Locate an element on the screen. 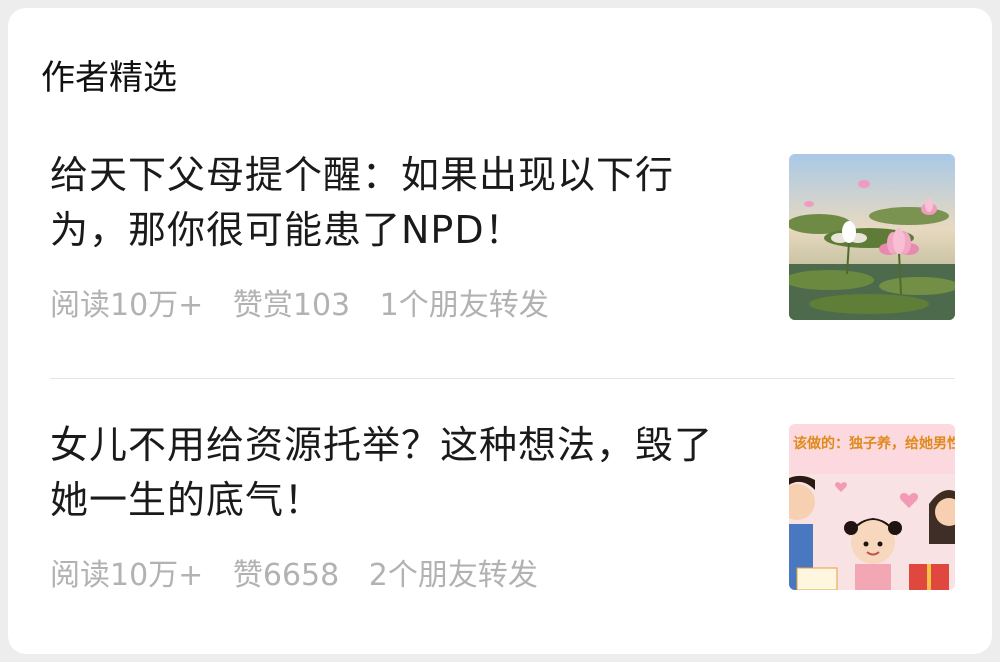 The height and width of the screenshot is (662, 1000). lotus-pond-thumbnail is located at coordinates (872, 237).